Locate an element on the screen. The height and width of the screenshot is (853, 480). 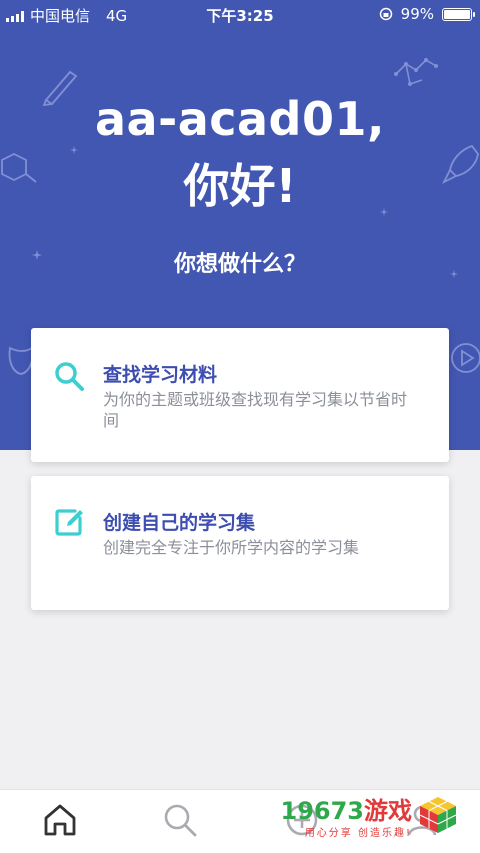
battery-percent-label: 99% is located at coordinates (417, 14).